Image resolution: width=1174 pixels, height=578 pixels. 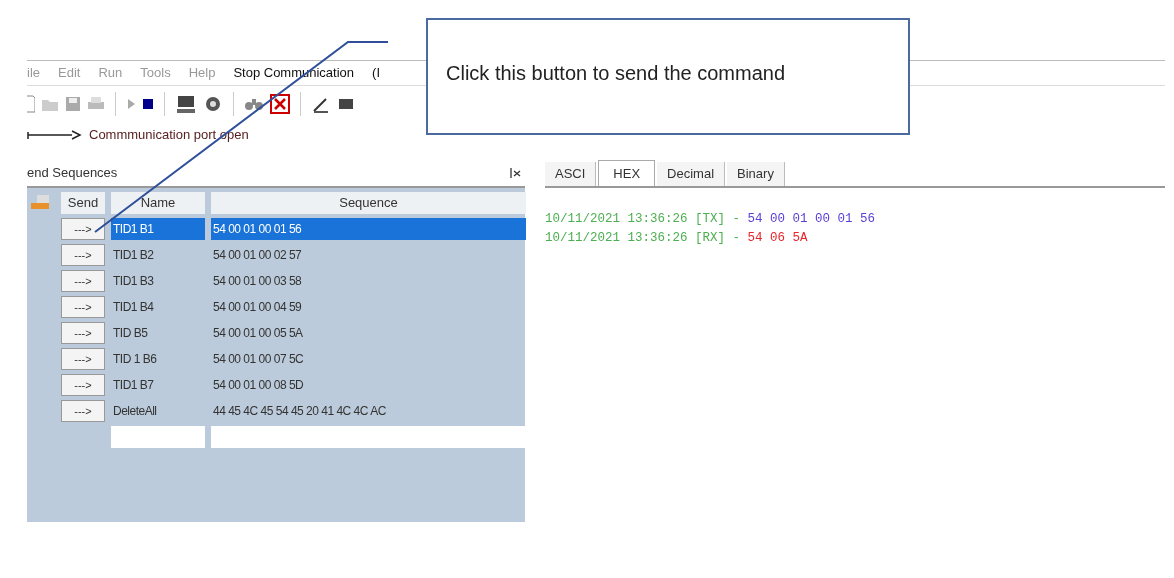 I want to click on sequence-cell: 54 00 01 00 04 59, so click(x=368, y=307).